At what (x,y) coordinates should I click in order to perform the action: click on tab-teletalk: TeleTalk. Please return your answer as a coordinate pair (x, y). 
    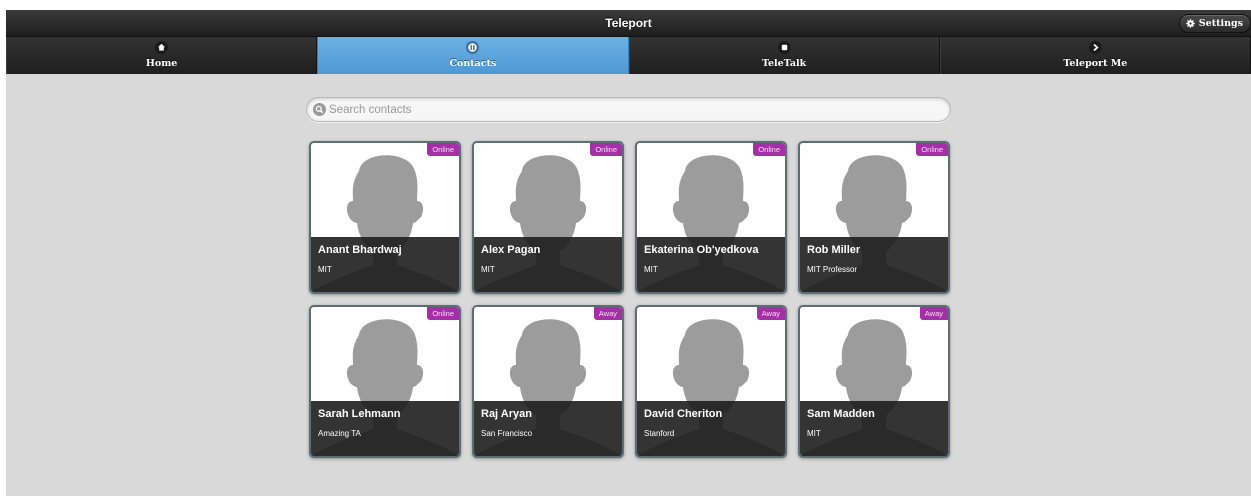
    Looking at the image, I should click on (784, 55).